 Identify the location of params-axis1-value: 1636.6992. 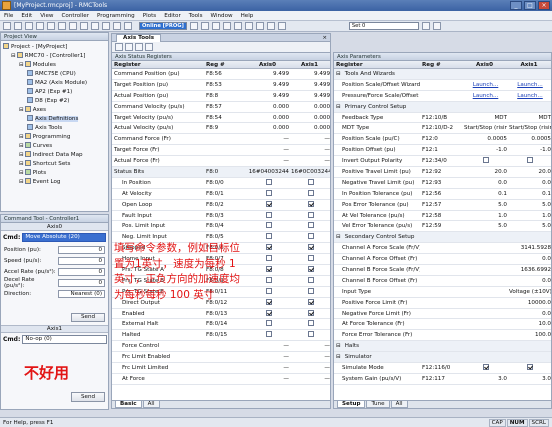
(529, 270).